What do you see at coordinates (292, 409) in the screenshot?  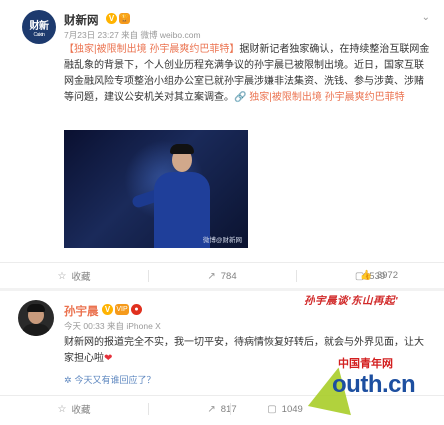 I see `comment-count: 1049` at bounding box center [292, 409].